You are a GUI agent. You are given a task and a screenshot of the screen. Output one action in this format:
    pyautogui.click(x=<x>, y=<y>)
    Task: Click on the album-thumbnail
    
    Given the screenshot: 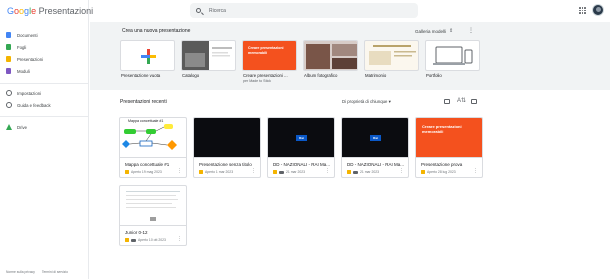 What is the action you would take?
    pyautogui.click(x=330, y=55)
    